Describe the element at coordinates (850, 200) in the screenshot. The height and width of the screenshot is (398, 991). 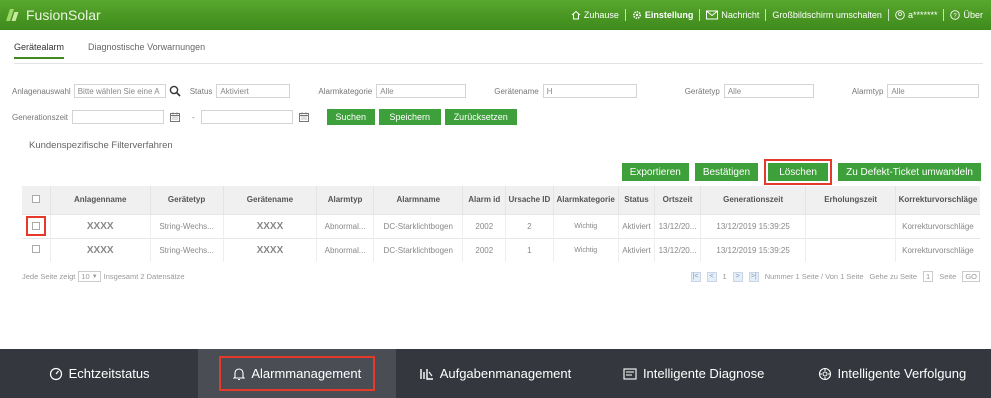
I see `col-recovery-time: Erholungszeit` at that location.